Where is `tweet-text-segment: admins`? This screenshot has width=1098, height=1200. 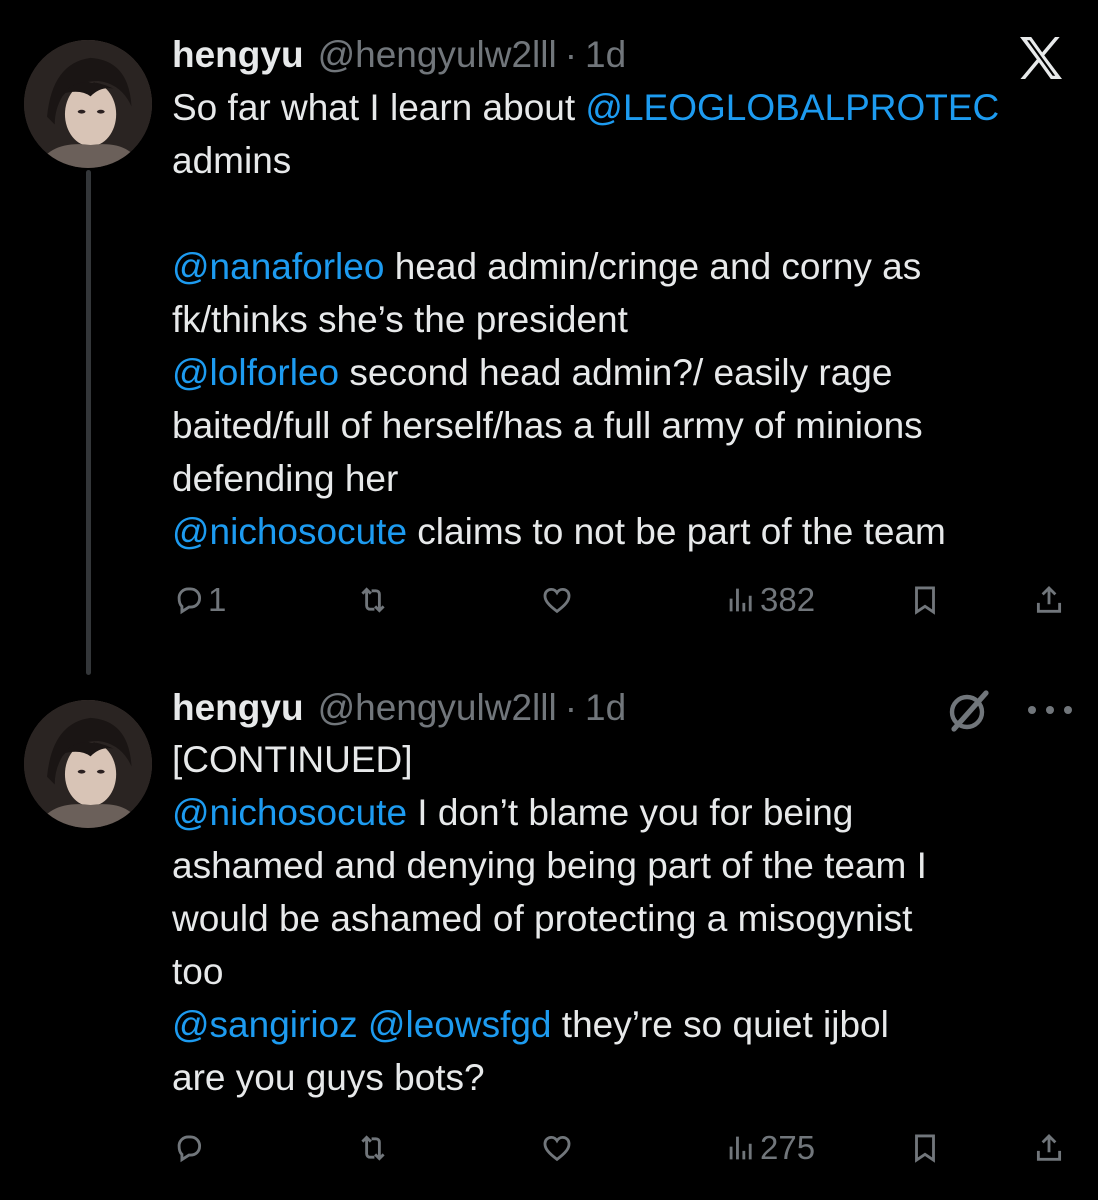
tweet-text-segment: admins is located at coordinates (232, 160).